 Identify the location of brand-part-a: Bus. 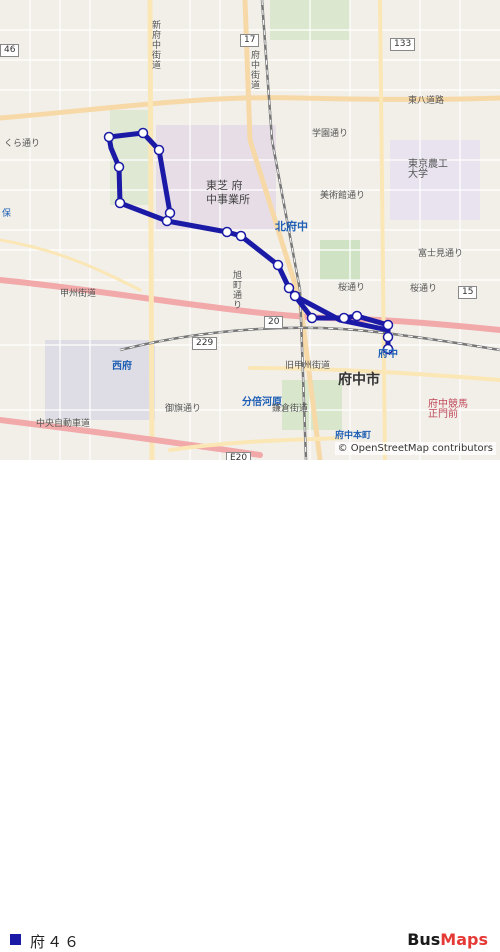
(424, 939).